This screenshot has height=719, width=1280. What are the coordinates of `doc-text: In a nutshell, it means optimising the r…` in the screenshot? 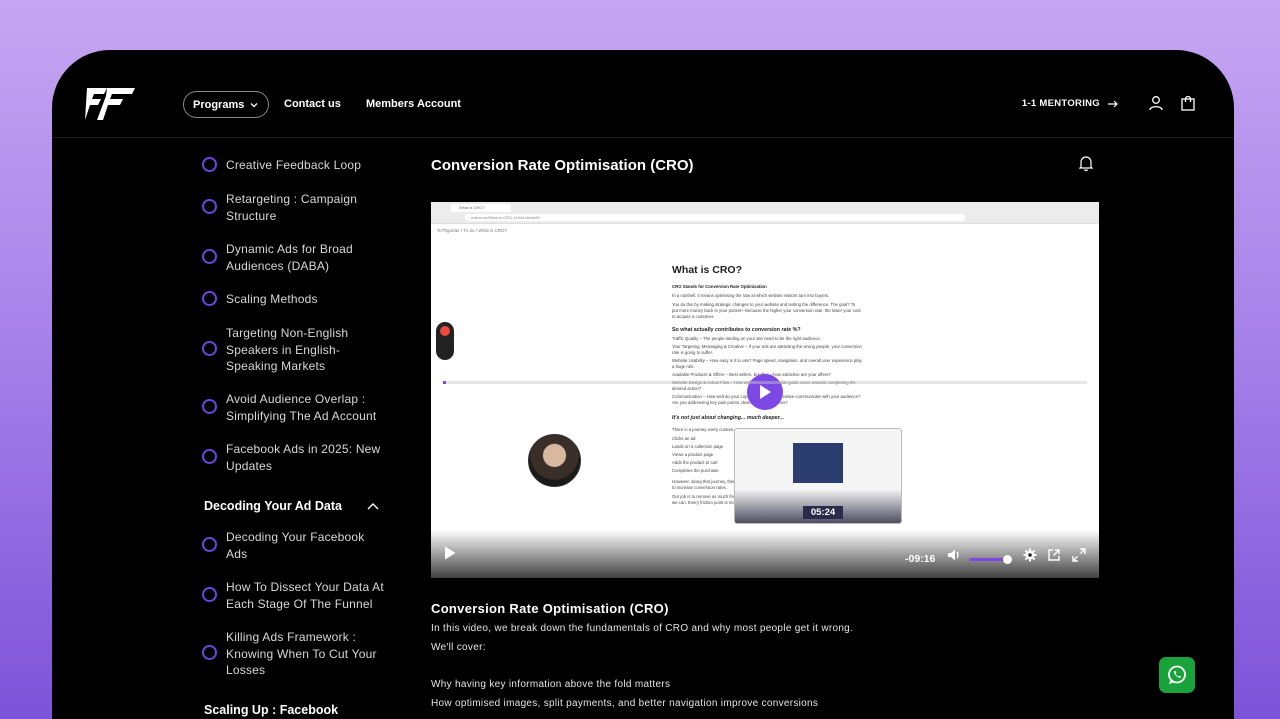 It's located at (751, 295).